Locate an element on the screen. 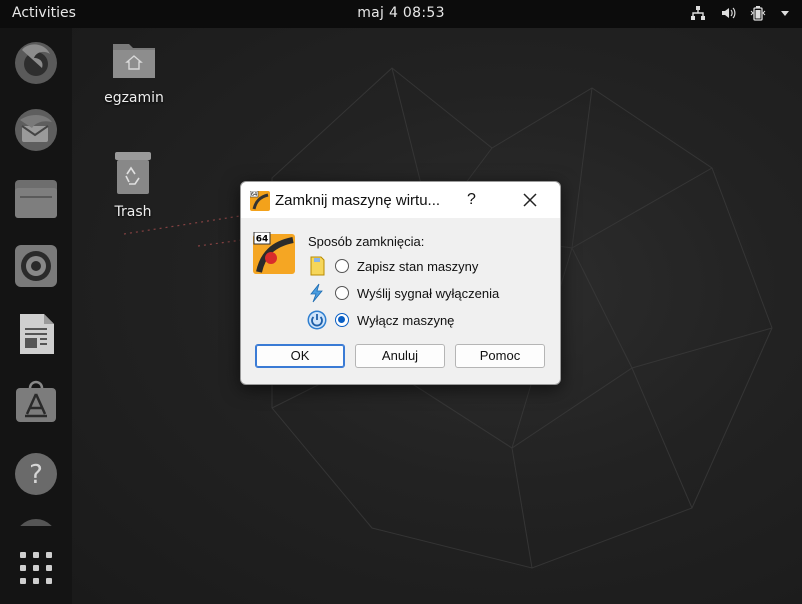 The width and height of the screenshot is (802, 604). virtualbox-app-icon: 64 is located at coordinates (259, 203).